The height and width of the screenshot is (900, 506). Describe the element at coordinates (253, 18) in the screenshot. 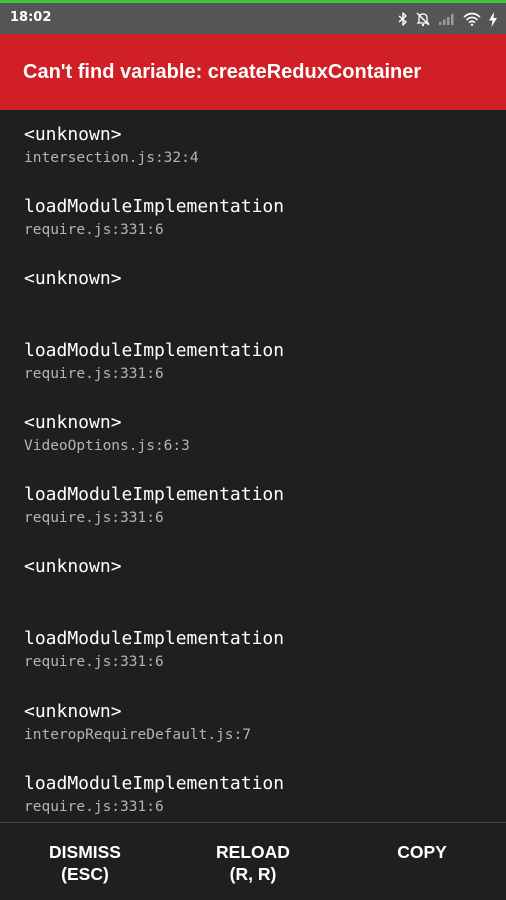

I see `status-bar: 18:02` at that location.